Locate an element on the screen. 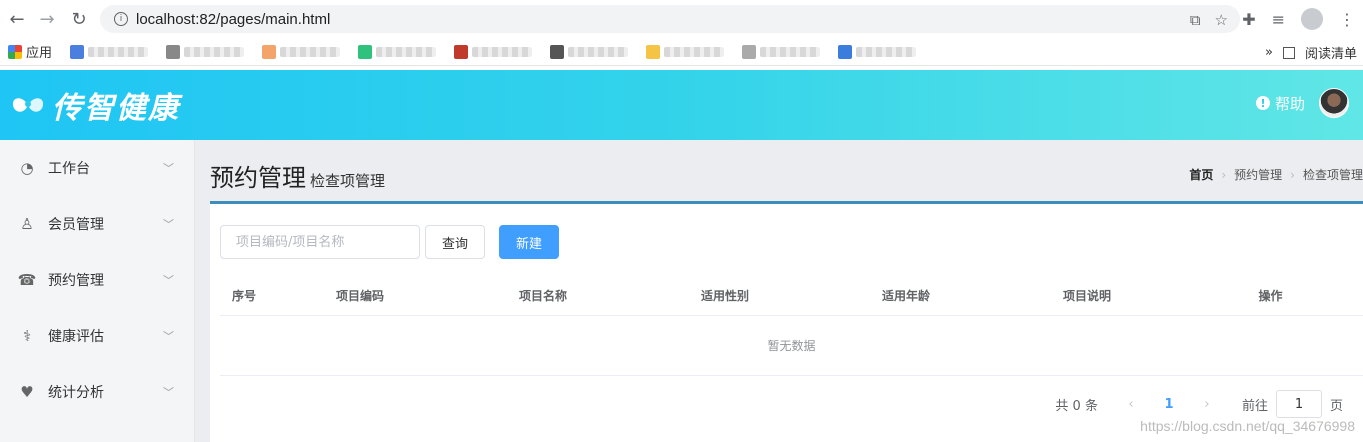 The height and width of the screenshot is (442, 1363). back-icon: ← is located at coordinates (17, 19).